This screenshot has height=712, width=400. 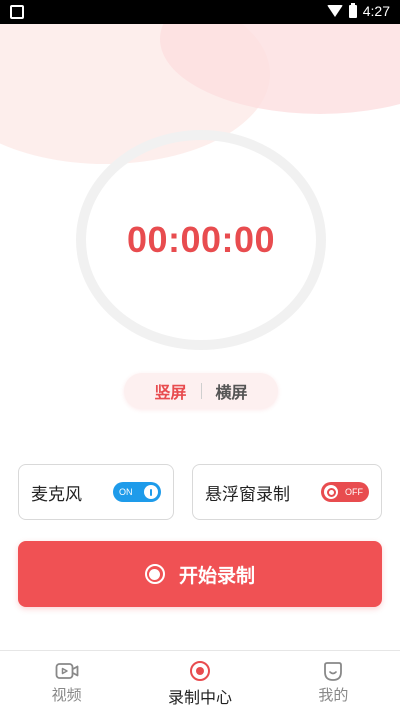 I want to click on nav-item-profile: 我的, so click(x=333, y=681).